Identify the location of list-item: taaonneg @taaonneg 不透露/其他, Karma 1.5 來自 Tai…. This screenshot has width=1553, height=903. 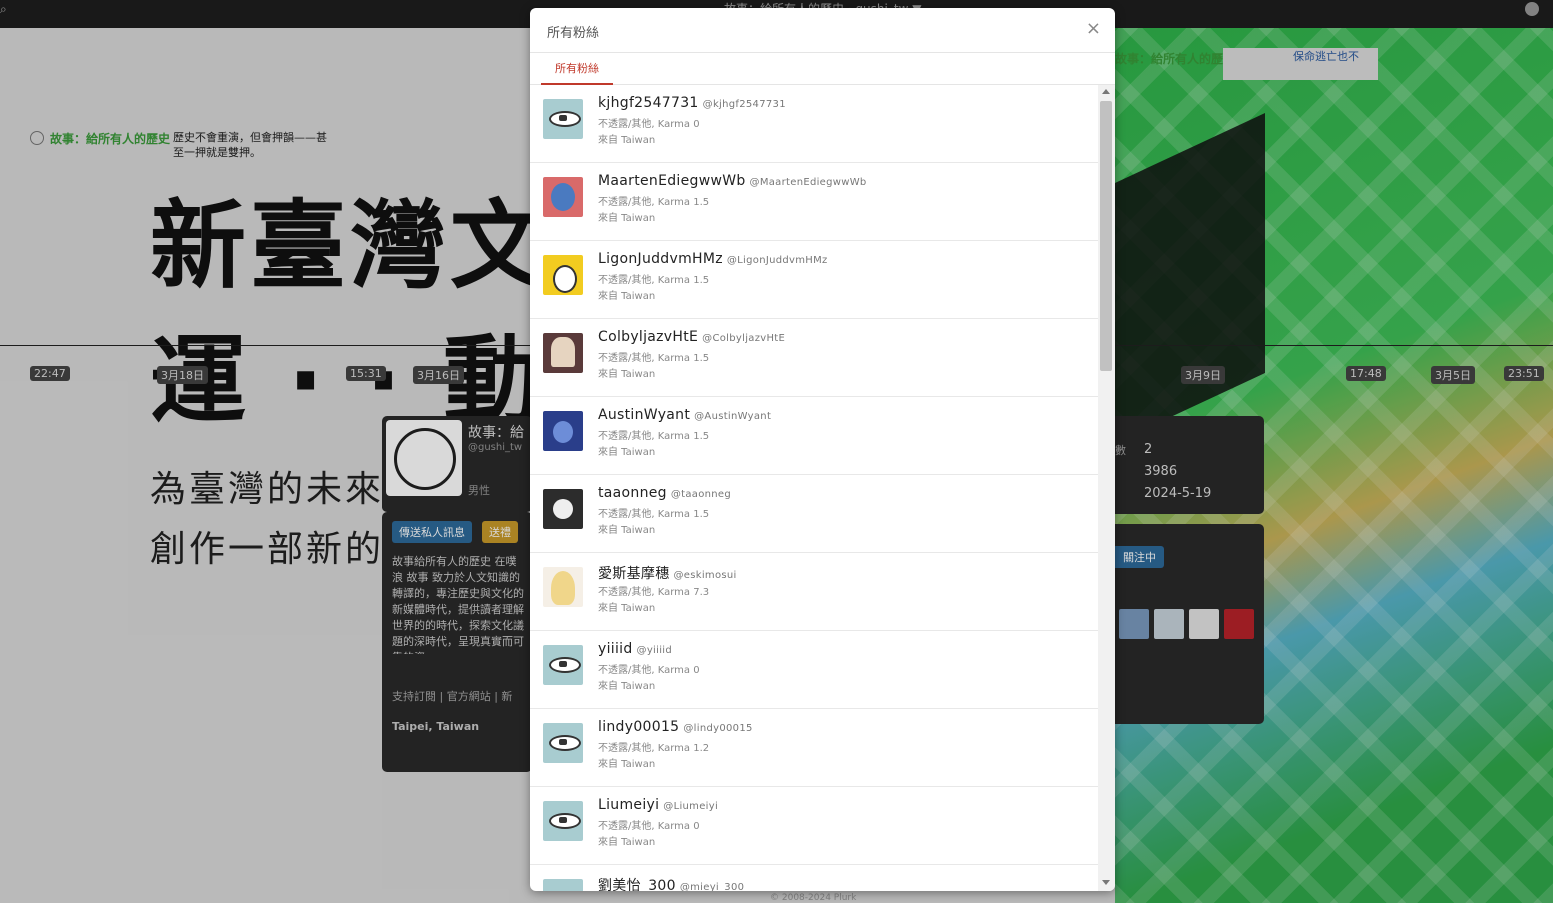
(814, 514).